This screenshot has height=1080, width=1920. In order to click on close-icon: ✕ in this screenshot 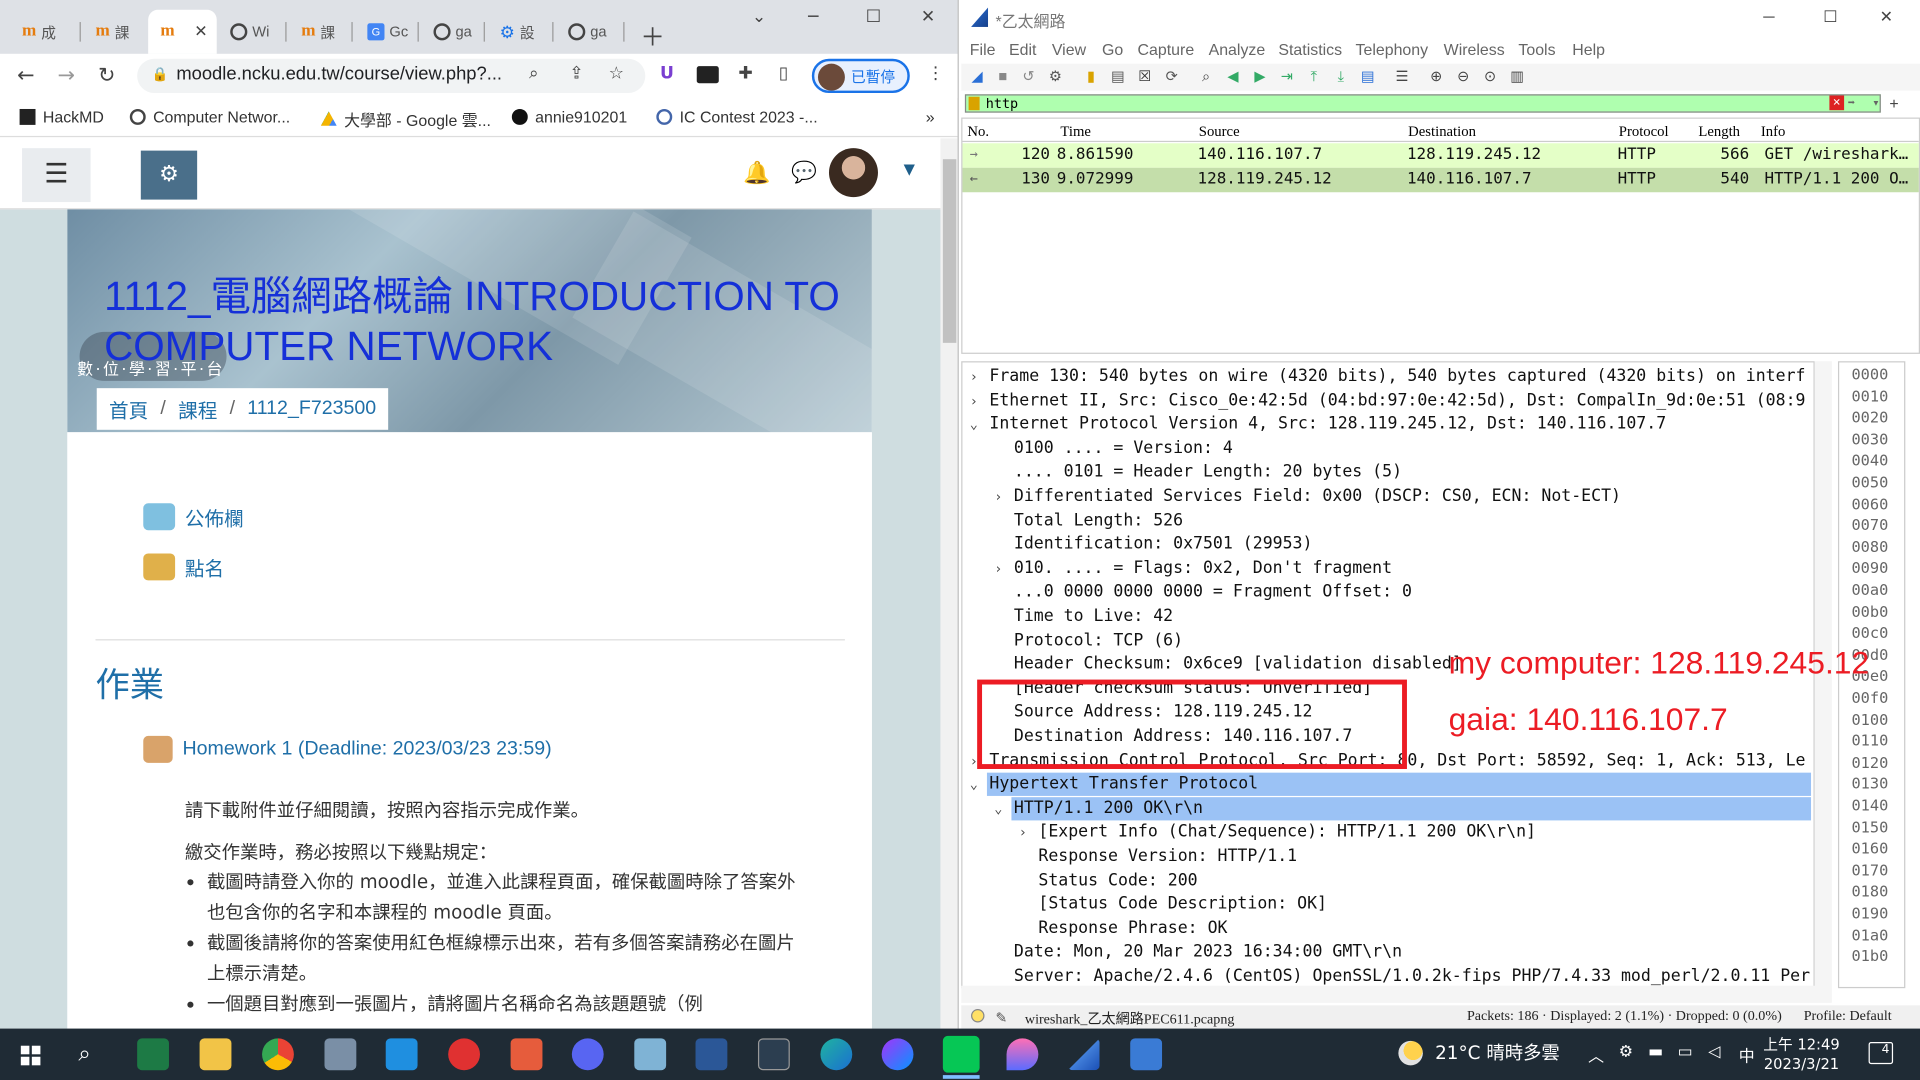, I will do `click(928, 17)`.